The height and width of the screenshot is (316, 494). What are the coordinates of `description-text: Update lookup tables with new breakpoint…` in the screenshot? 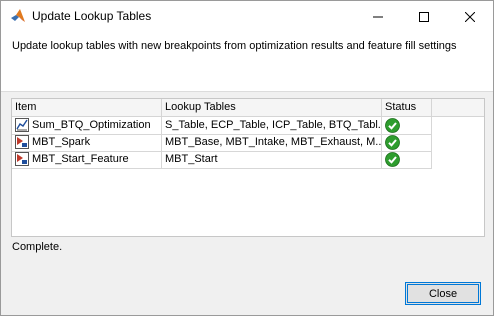 It's located at (234, 46).